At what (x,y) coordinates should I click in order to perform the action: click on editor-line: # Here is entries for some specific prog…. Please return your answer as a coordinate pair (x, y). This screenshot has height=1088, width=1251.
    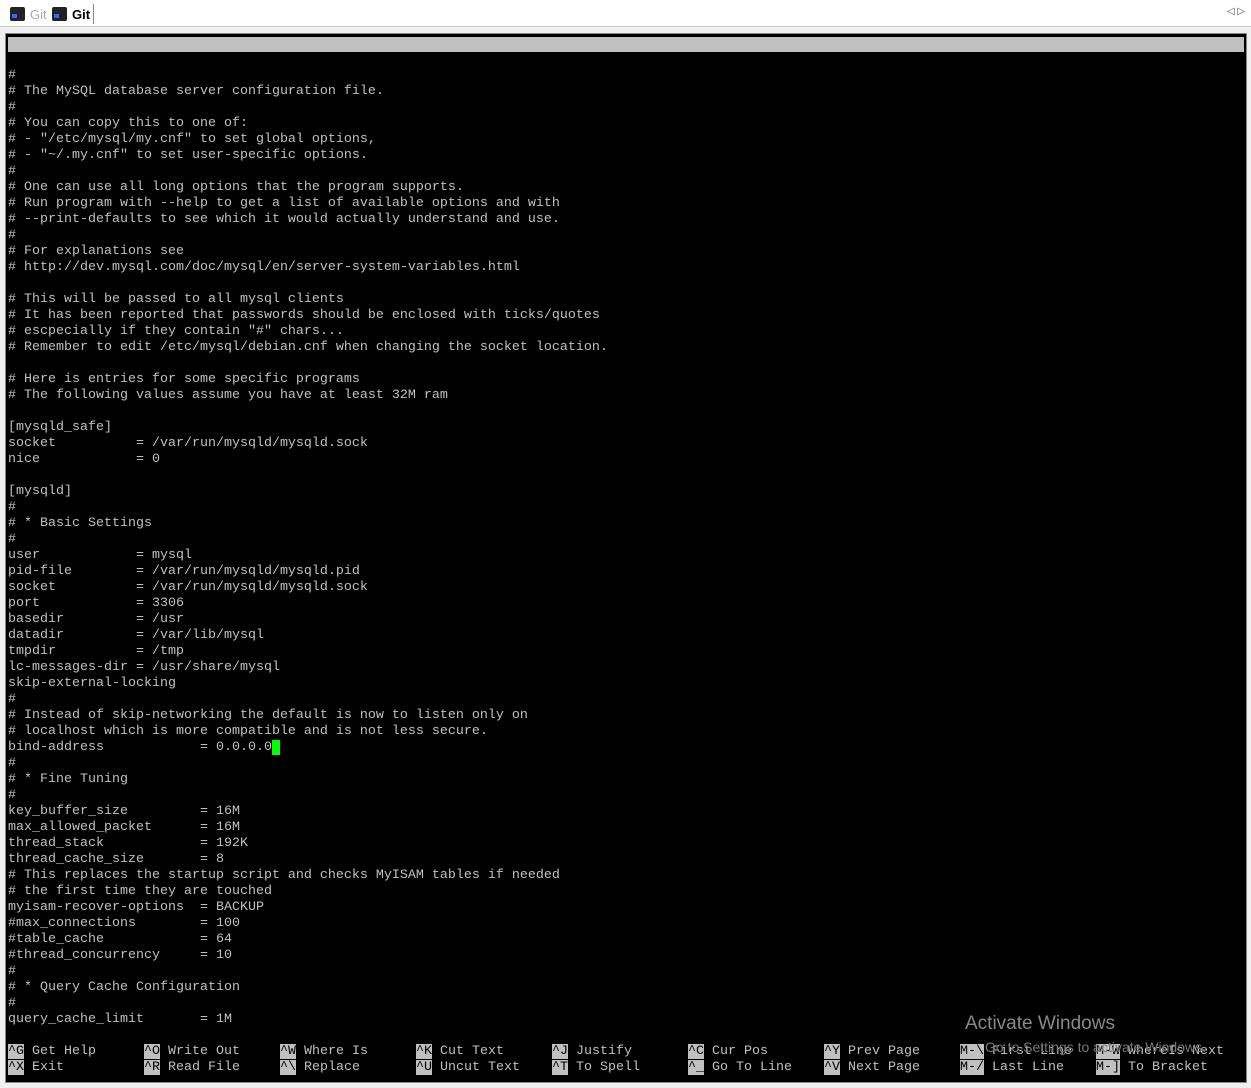
    Looking at the image, I should click on (184, 379).